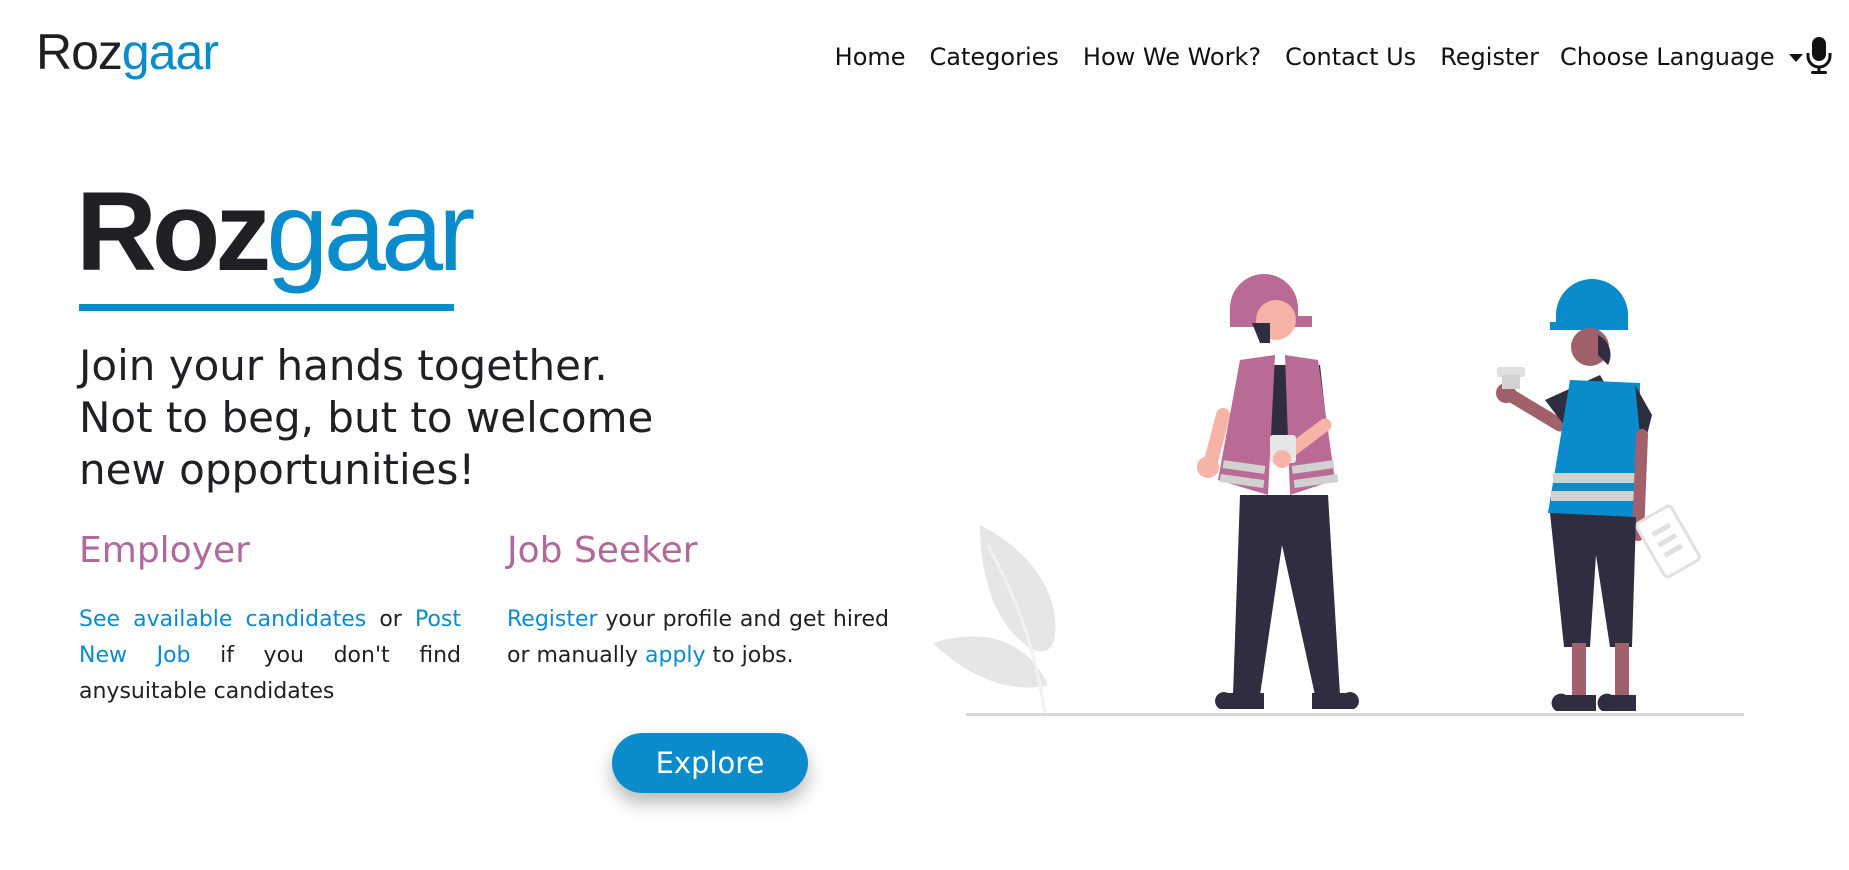 The width and height of the screenshot is (1849, 870). What do you see at coordinates (1667, 57) in the screenshot?
I see `language-label: Choose Language` at bounding box center [1667, 57].